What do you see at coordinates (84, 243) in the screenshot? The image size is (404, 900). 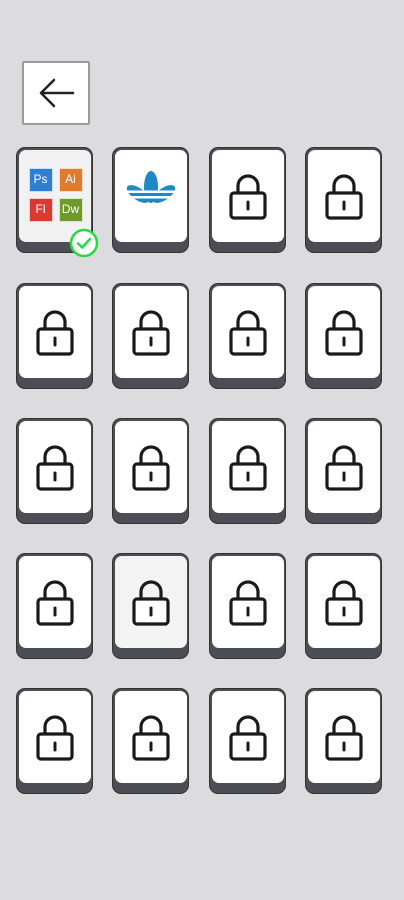 I see `check-circle-icon` at bounding box center [84, 243].